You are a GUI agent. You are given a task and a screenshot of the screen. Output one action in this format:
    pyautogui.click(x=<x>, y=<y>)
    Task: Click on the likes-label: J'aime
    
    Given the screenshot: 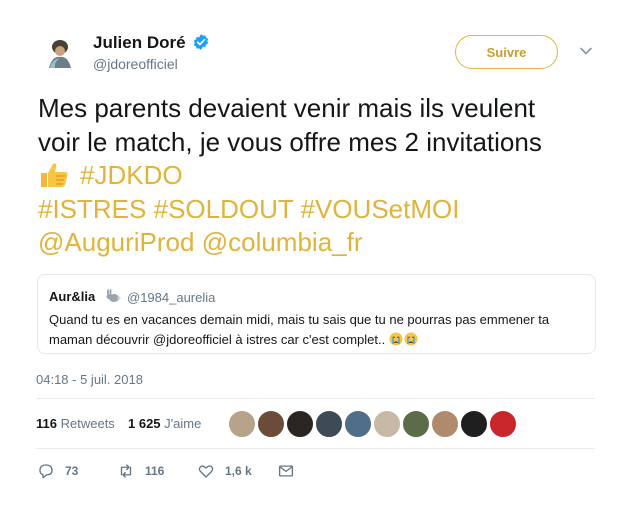 What is the action you would take?
    pyautogui.click(x=183, y=423)
    